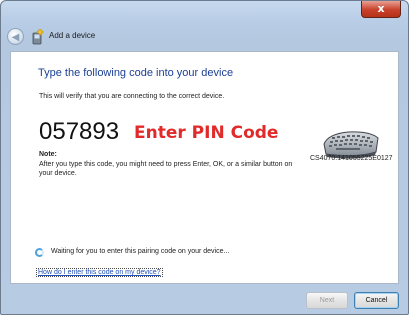 Image resolution: width=409 pixels, height=315 pixels. Describe the element at coordinates (99, 272) in the screenshot. I see `help-link: How do I enter this code on my device?` at that location.